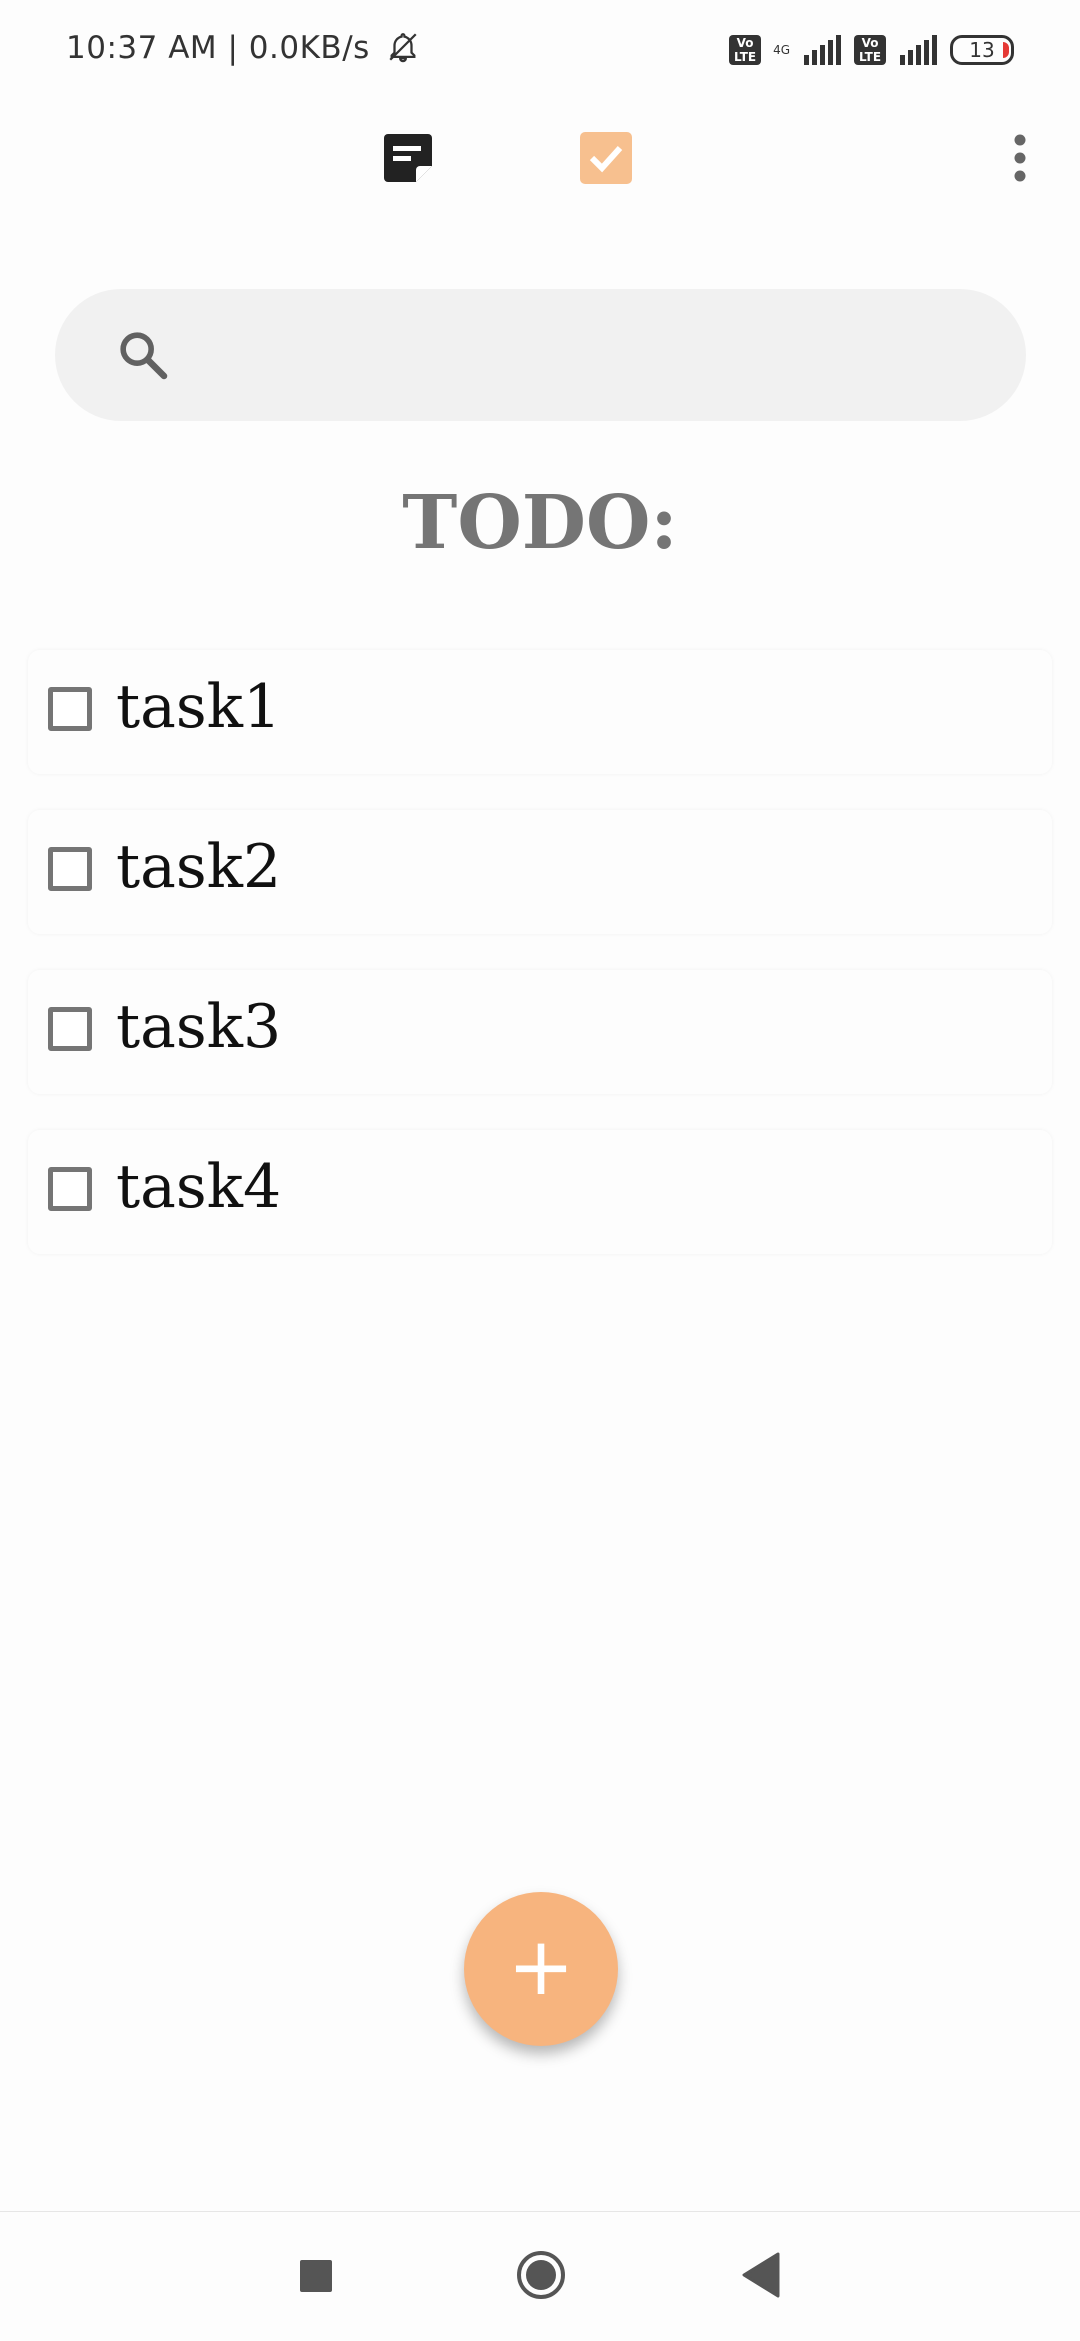 The width and height of the screenshot is (1080, 2341). Describe the element at coordinates (540, 1192) in the screenshot. I see `task-item: task4` at that location.